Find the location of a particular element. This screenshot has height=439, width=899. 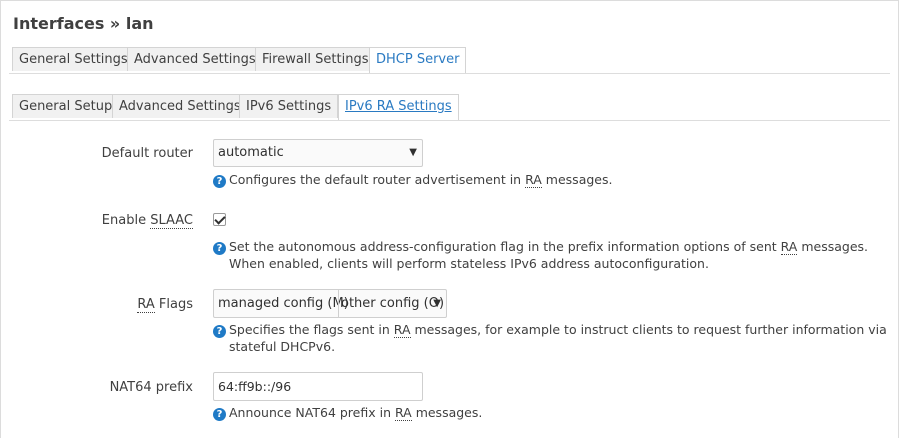

subtab-ipv6-ra-settings: IPv6 RA Settings is located at coordinates (398, 107).